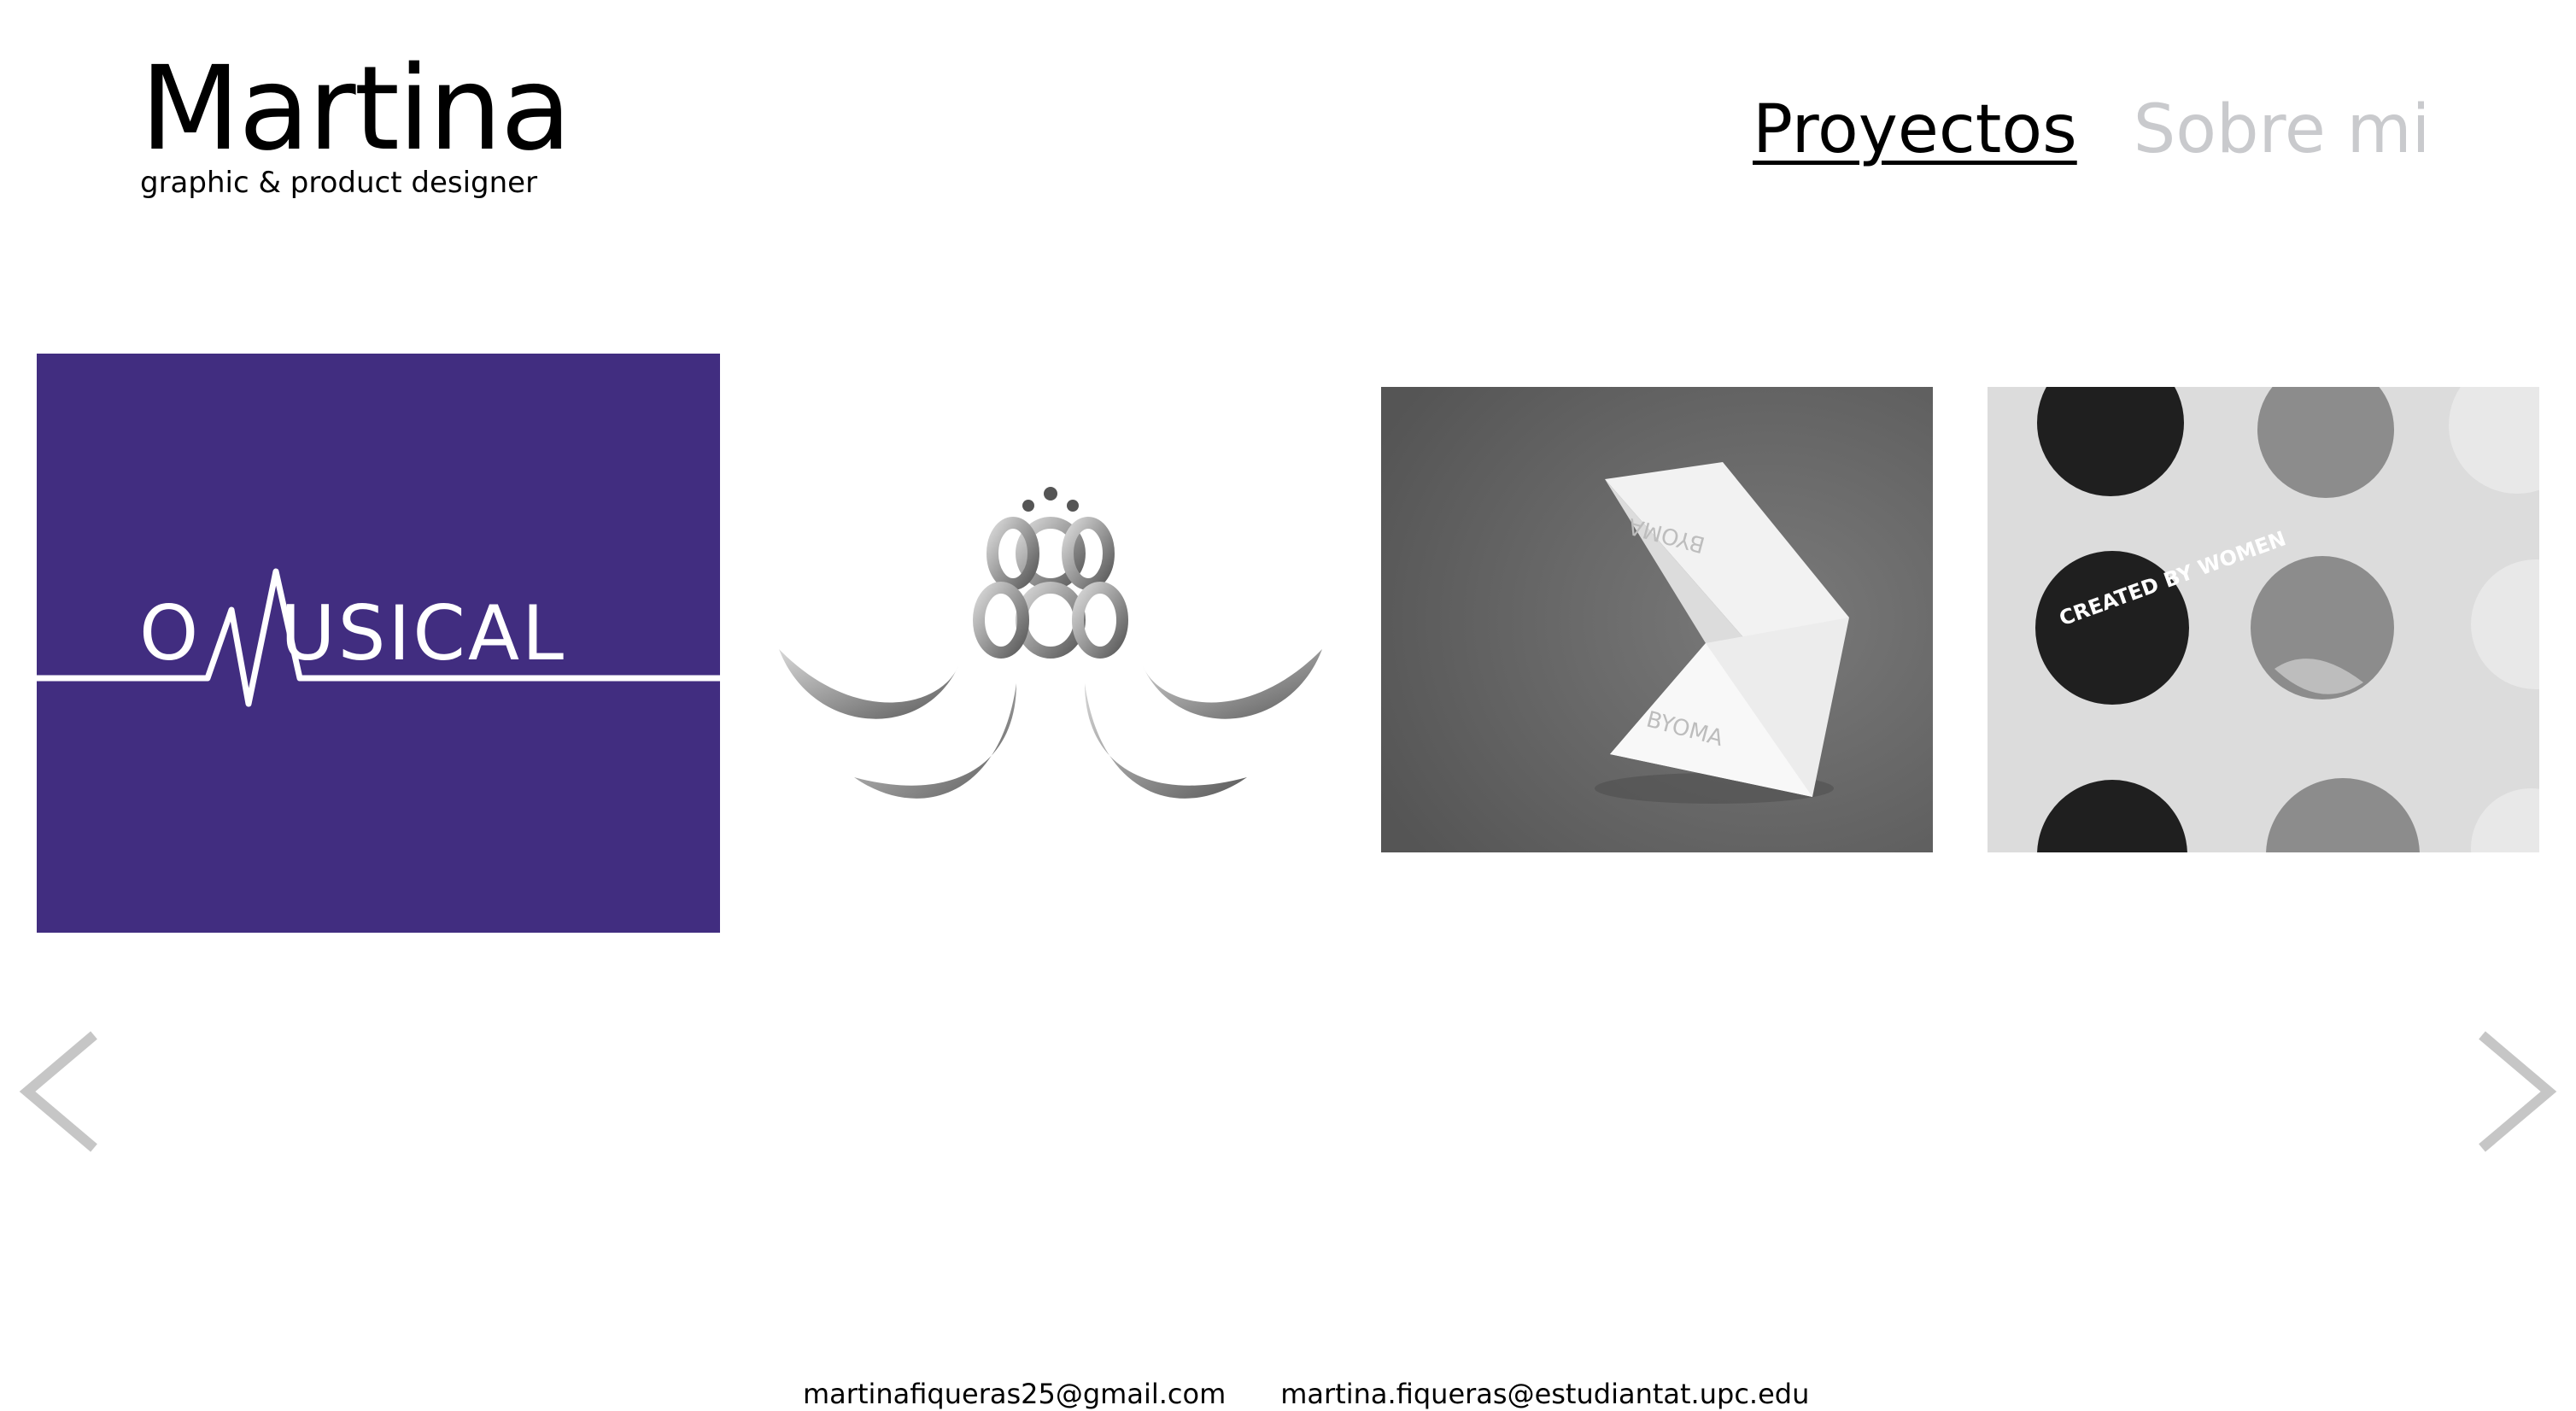 The image size is (2576, 1411). What do you see at coordinates (1014, 1394) in the screenshot?
I see `footer-email-gmail: martinafiqueras25@gmail.com` at bounding box center [1014, 1394].